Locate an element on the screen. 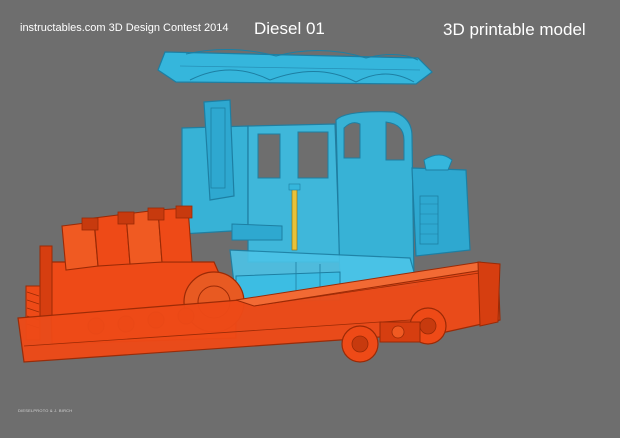  credit-text: DIESELPROTO & J. BIRCH is located at coordinates (45, 410).